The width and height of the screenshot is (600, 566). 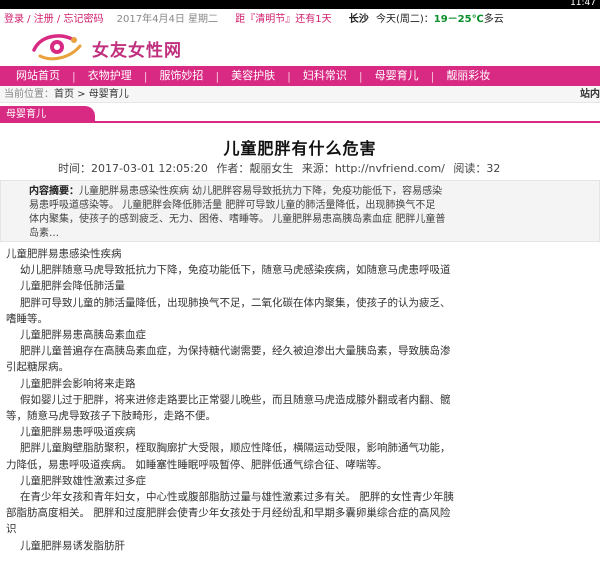 What do you see at coordinates (325, 76) in the screenshot?
I see `nav-item-gynecology: 妇科常识` at bounding box center [325, 76].